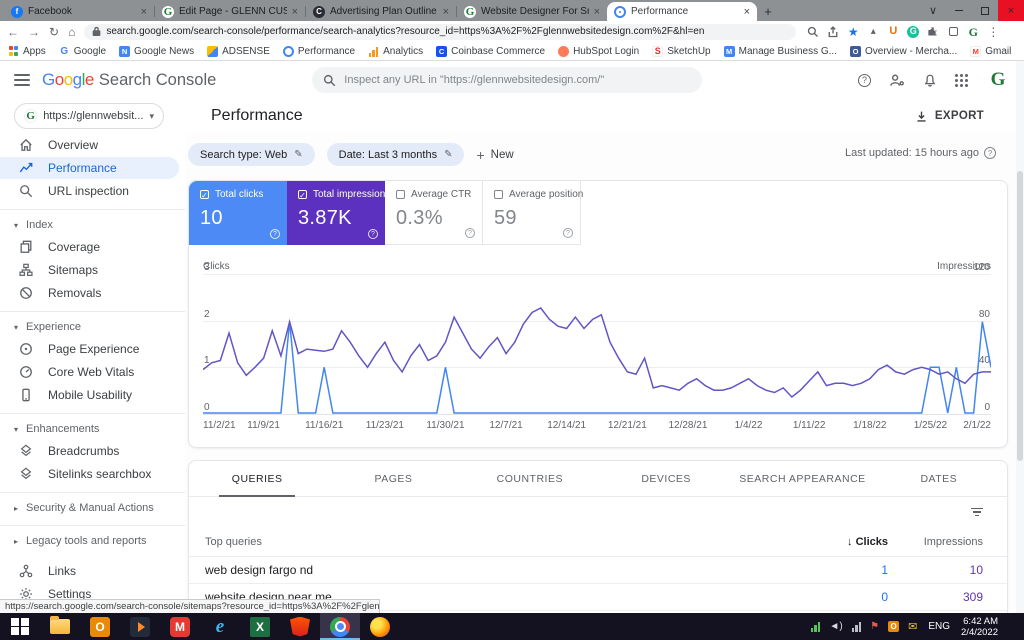 Image resolution: width=1024 pixels, height=640 pixels. Describe the element at coordinates (238, 213) in the screenshot. I see `total-clicks-tile: ✓ Total clicks 10 ?` at that location.